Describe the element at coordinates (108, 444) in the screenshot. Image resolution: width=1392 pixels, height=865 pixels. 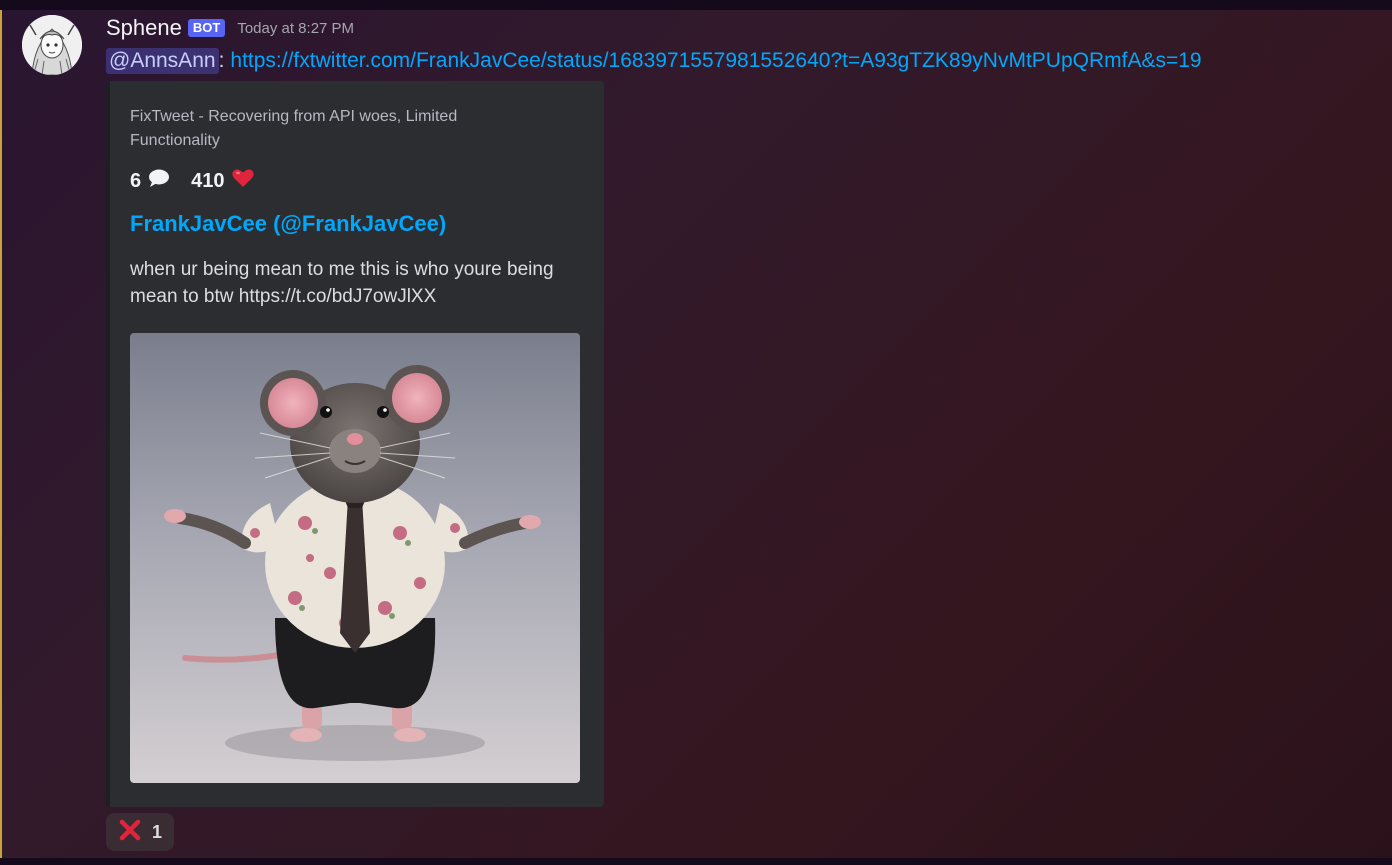
I see `embed-accent-border` at that location.